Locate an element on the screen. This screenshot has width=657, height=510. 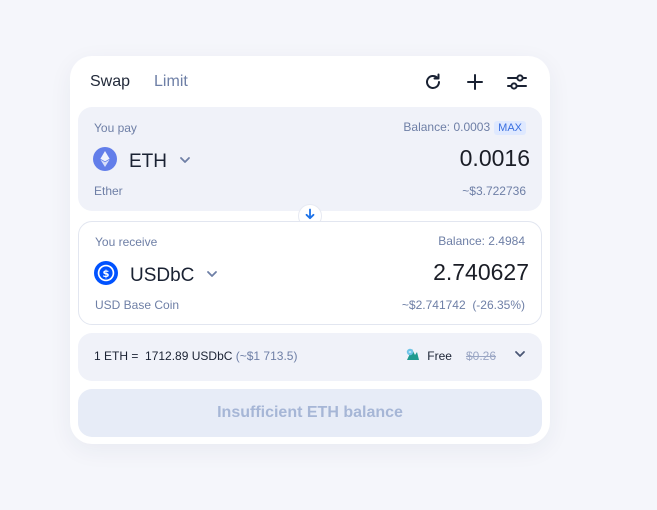
receive-token-name: USD Base Coin is located at coordinates (137, 305).